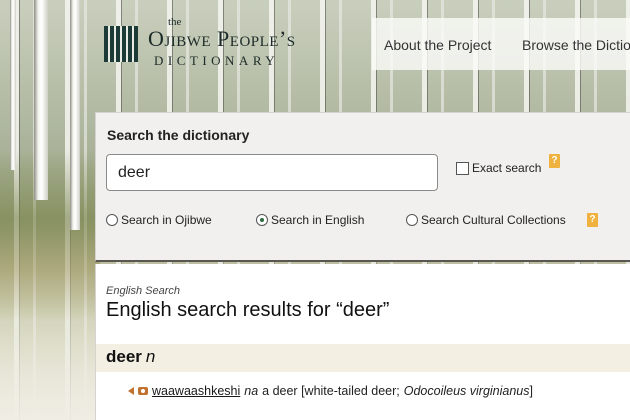  I want to click on results-label: English Search, so click(143, 291).